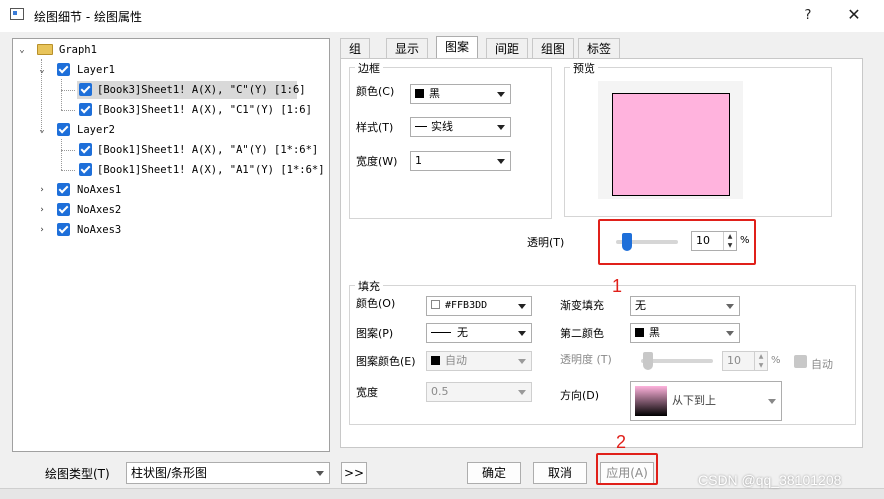 The width and height of the screenshot is (884, 499). What do you see at coordinates (854, 16) in the screenshot?
I see `close-button: ✕` at bounding box center [854, 16].